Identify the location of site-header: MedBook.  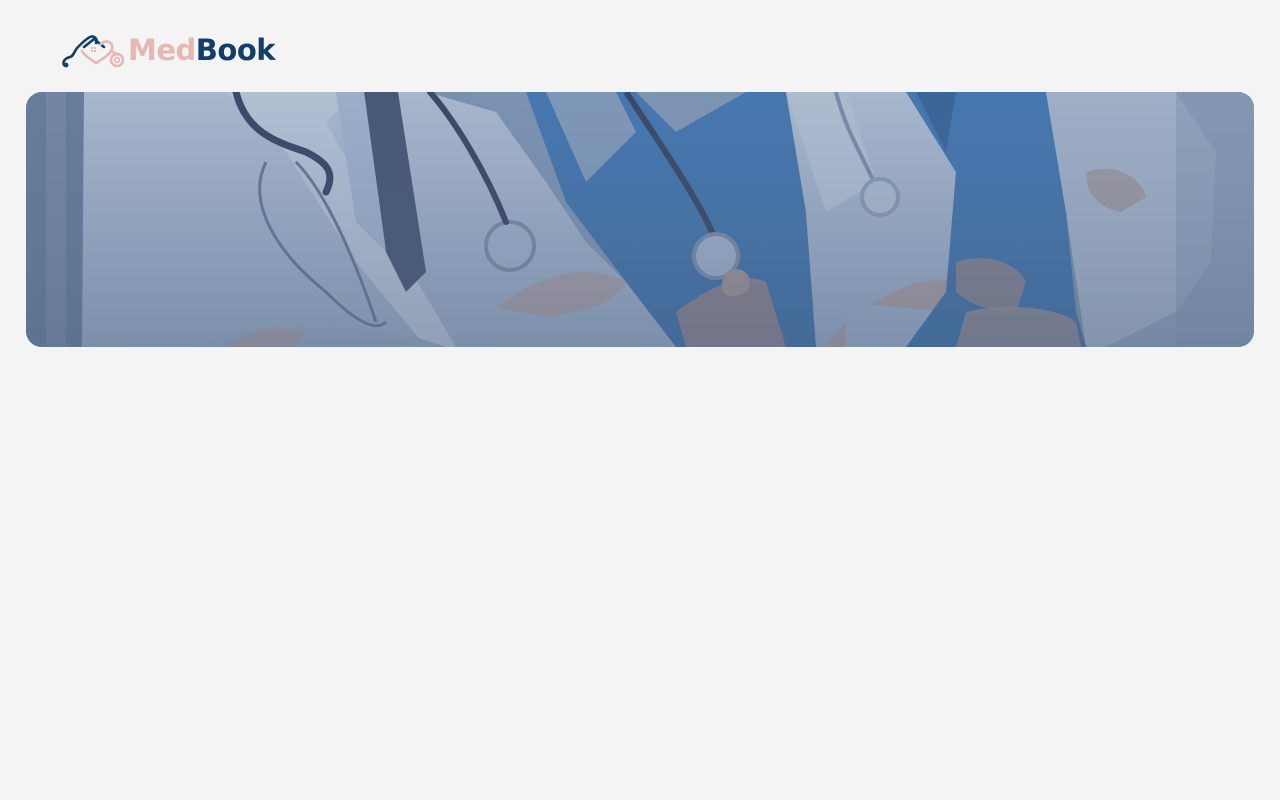
(640, 46).